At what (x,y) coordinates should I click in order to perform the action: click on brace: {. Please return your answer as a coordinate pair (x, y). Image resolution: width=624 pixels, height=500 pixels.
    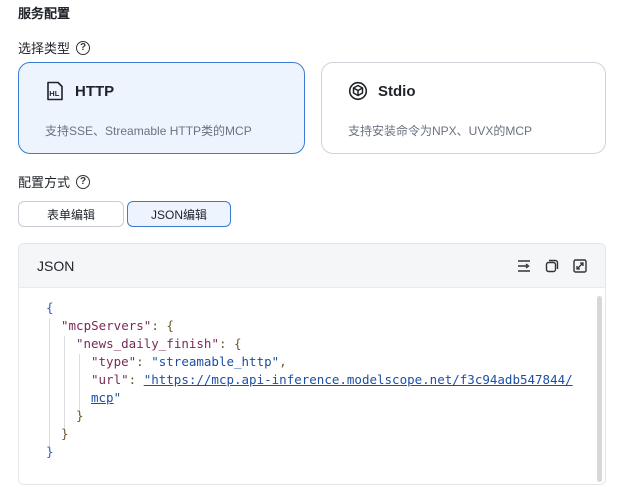
    Looking at the image, I should click on (50, 307).